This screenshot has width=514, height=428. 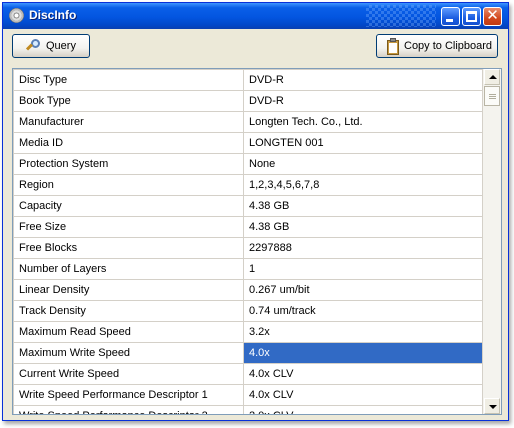 I want to click on property-row: Free Blocks 2297888, so click(x=248, y=248).